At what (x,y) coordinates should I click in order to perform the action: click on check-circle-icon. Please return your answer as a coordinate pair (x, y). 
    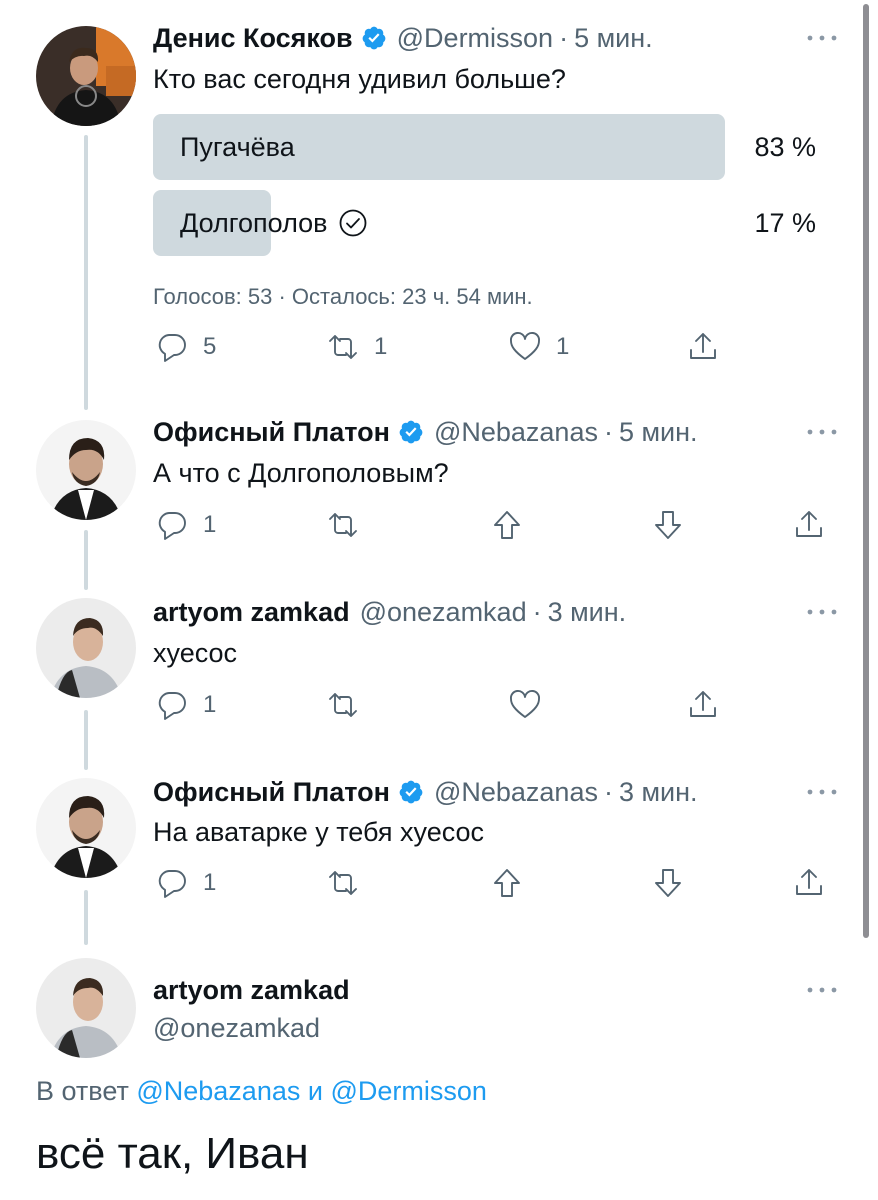
    Looking at the image, I should click on (352, 223).